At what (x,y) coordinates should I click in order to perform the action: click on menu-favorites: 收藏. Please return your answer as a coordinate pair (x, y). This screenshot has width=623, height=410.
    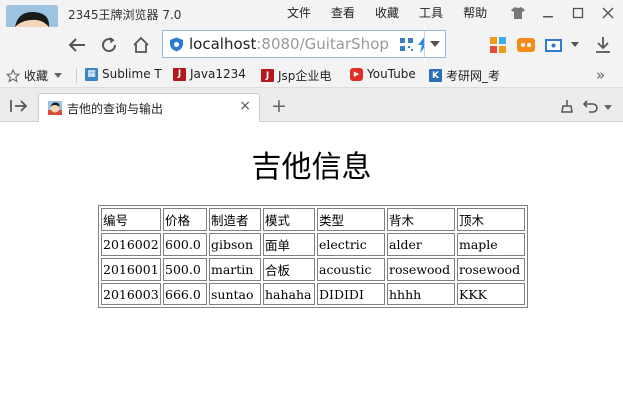
    Looking at the image, I should click on (387, 12).